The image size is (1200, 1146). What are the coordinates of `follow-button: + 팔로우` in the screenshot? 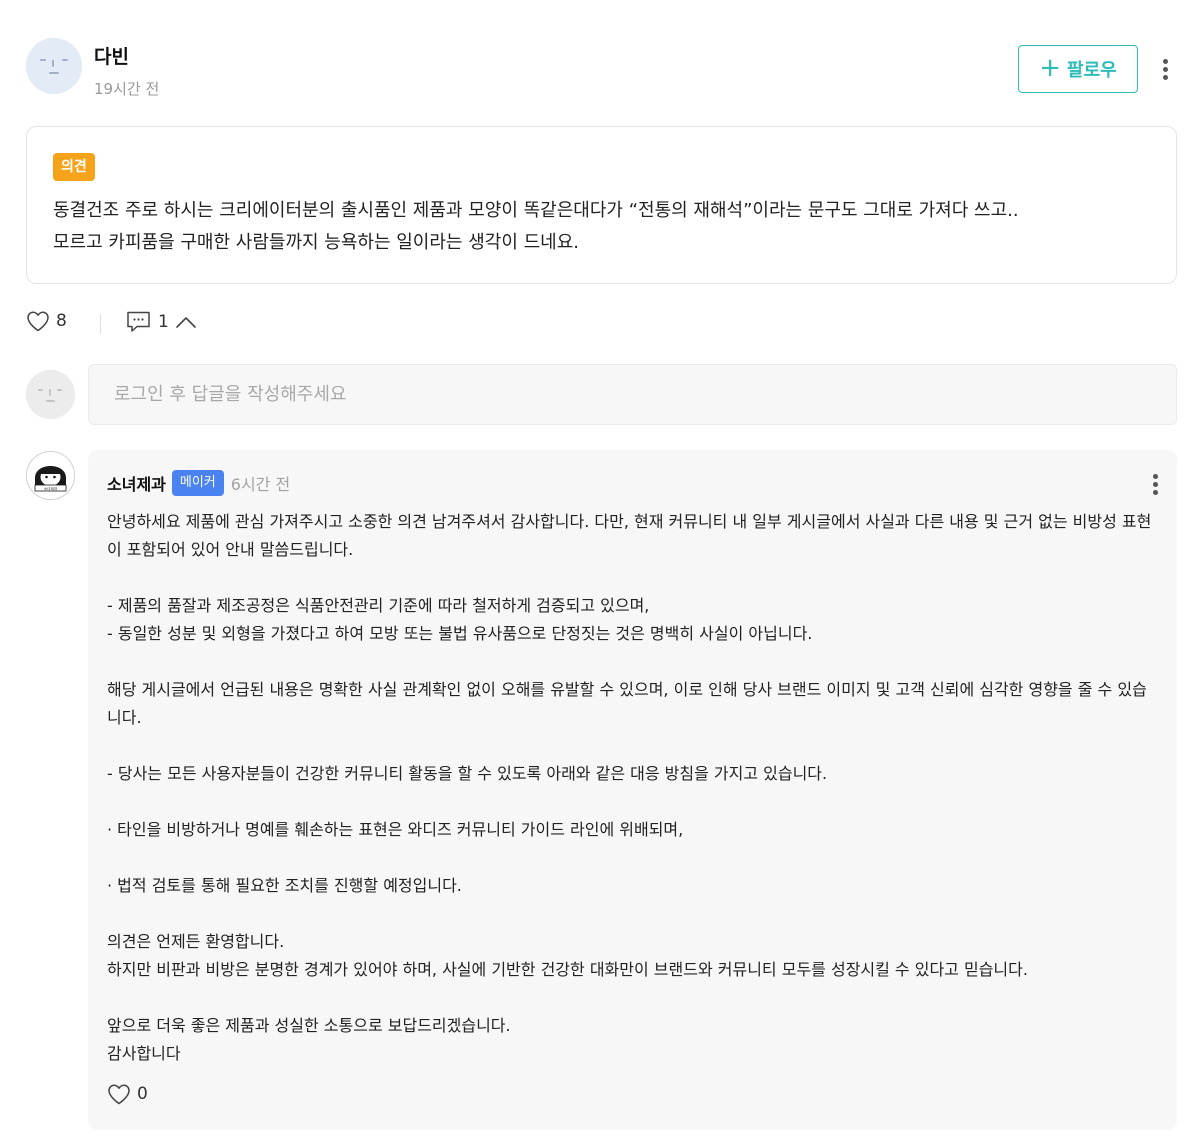 It's located at (1078, 69).